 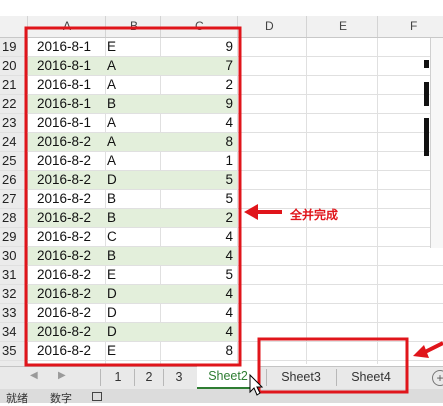 I want to click on annotation-label: 全并完成, so click(x=314, y=215).